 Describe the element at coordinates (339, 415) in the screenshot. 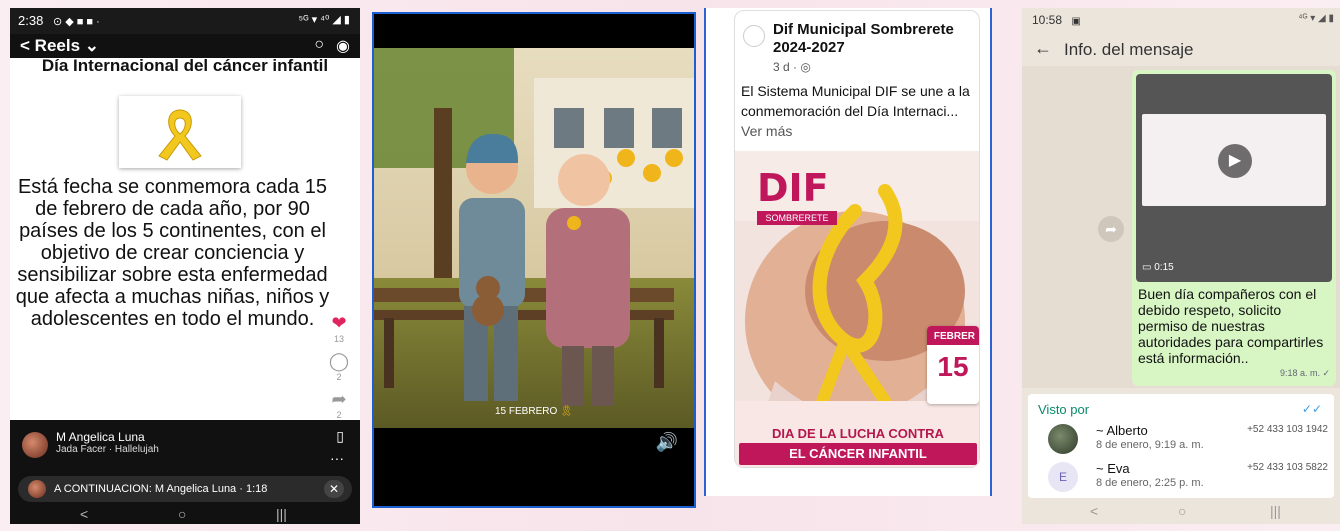

I see `share-count: 2` at that location.